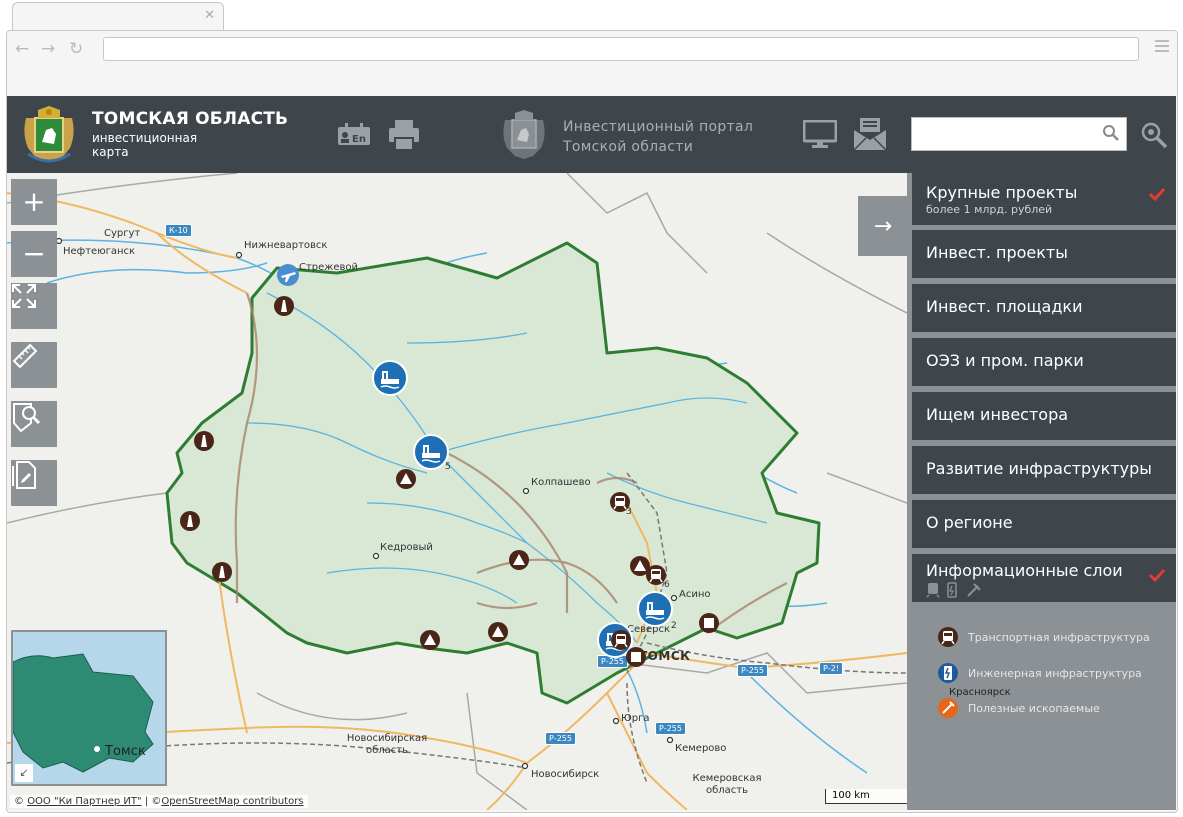 This screenshot has height=817, width=1183. Describe the element at coordinates (122, 233) in the screenshot. I see `city-label: Сургут` at that location.